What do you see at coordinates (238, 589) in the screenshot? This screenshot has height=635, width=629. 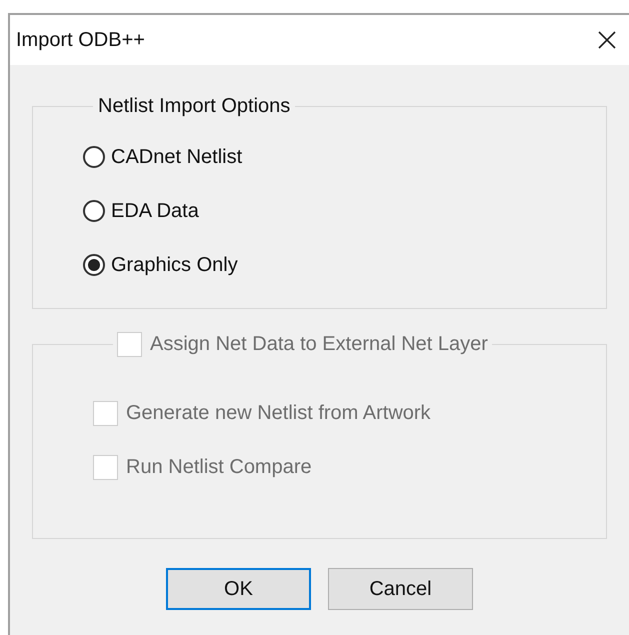 I see `dialog-button: OK` at bounding box center [238, 589].